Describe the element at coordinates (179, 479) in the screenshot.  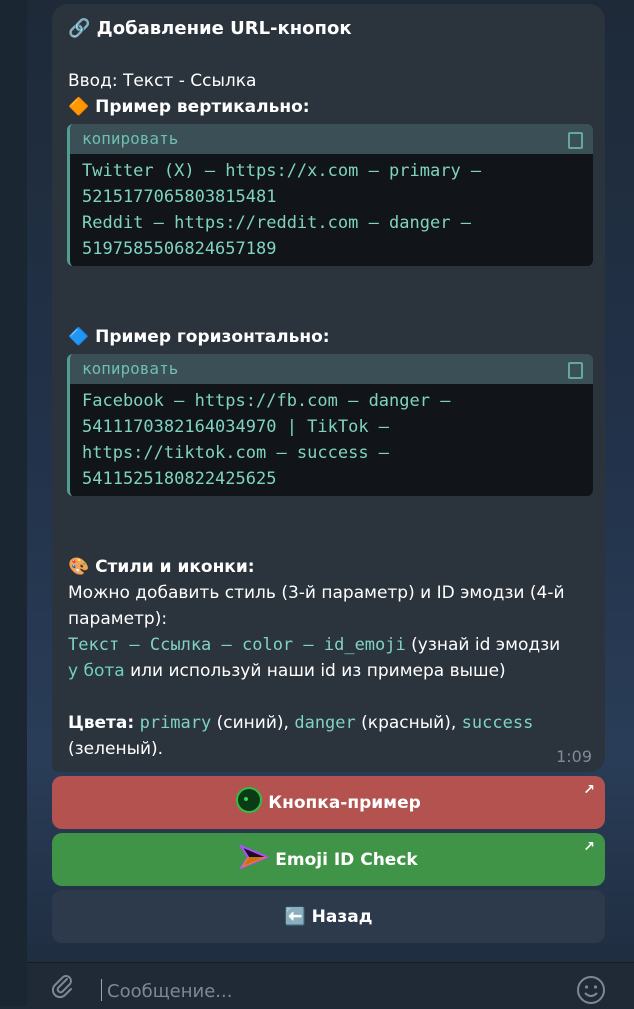
I see `code-line: 5411525180822425625` at that location.